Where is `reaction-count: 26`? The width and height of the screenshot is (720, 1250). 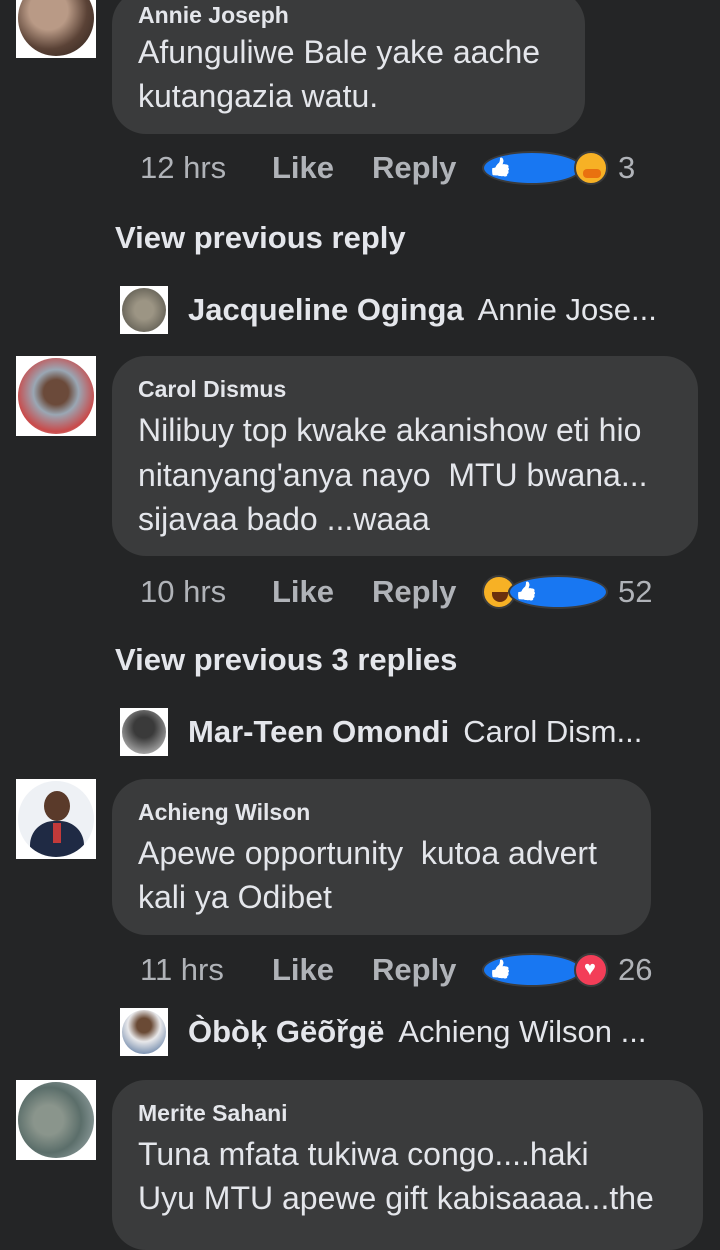 reaction-count: 26 is located at coordinates (635, 970).